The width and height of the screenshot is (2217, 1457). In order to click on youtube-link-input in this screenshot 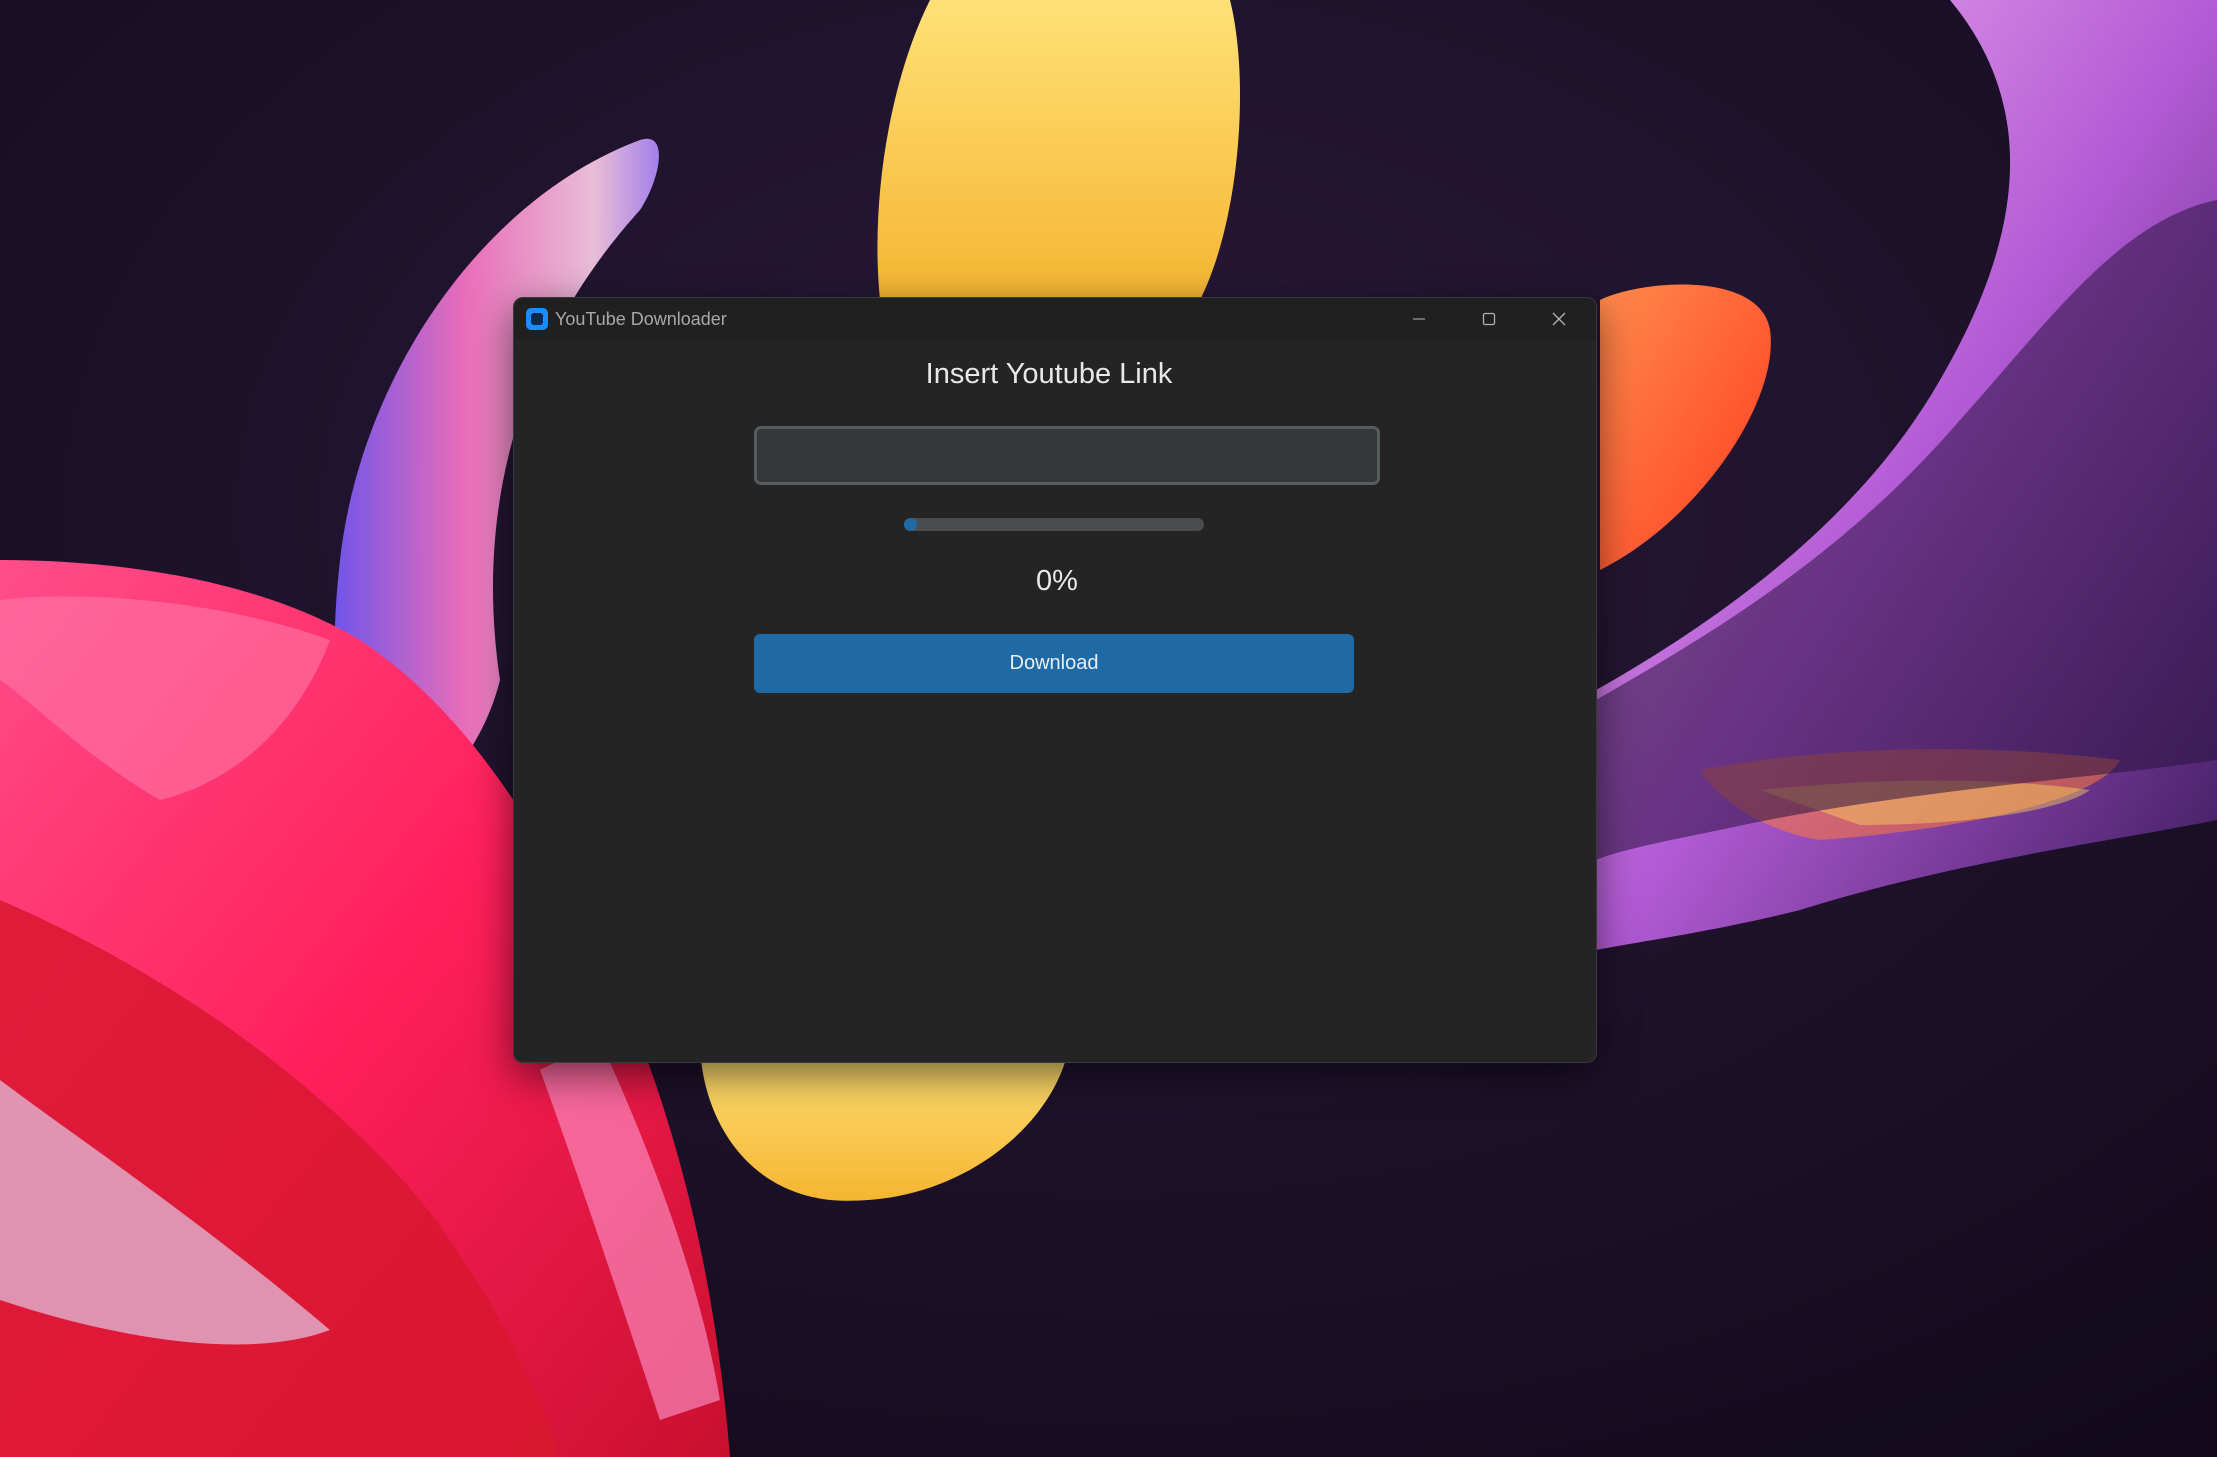, I will do `click(1067, 455)`.